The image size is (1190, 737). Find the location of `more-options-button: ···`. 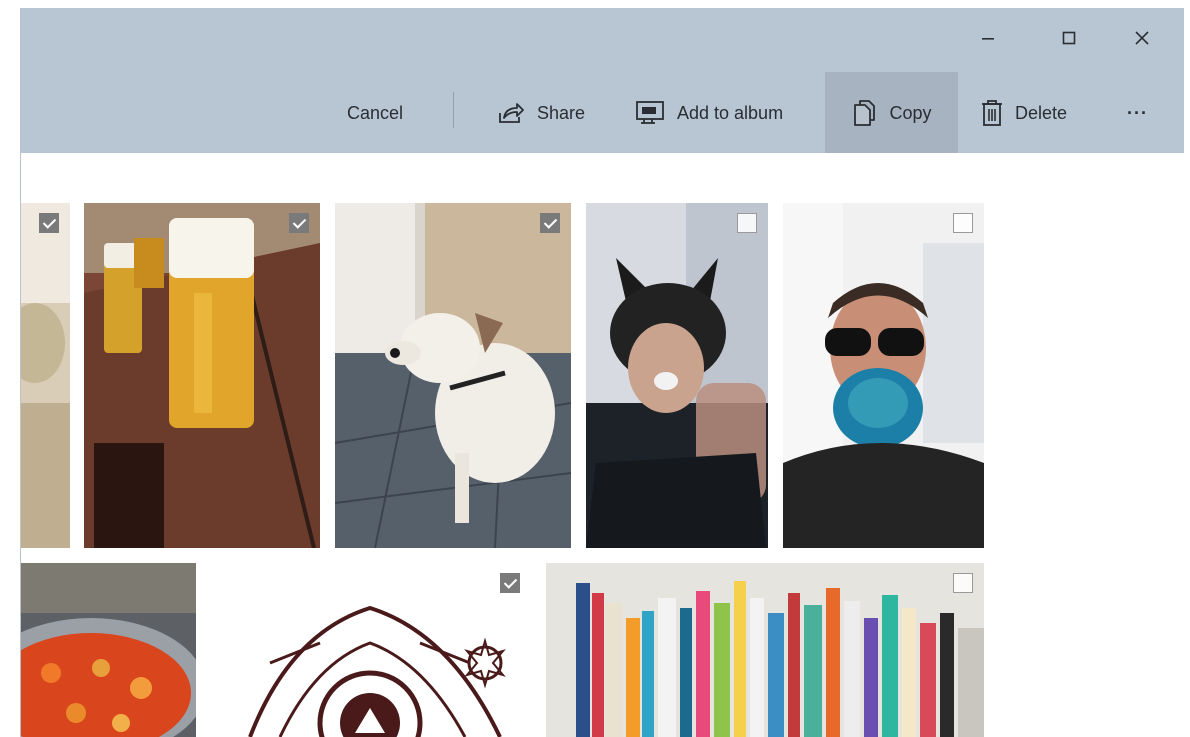

more-options-button: ··· is located at coordinates (1137, 113).